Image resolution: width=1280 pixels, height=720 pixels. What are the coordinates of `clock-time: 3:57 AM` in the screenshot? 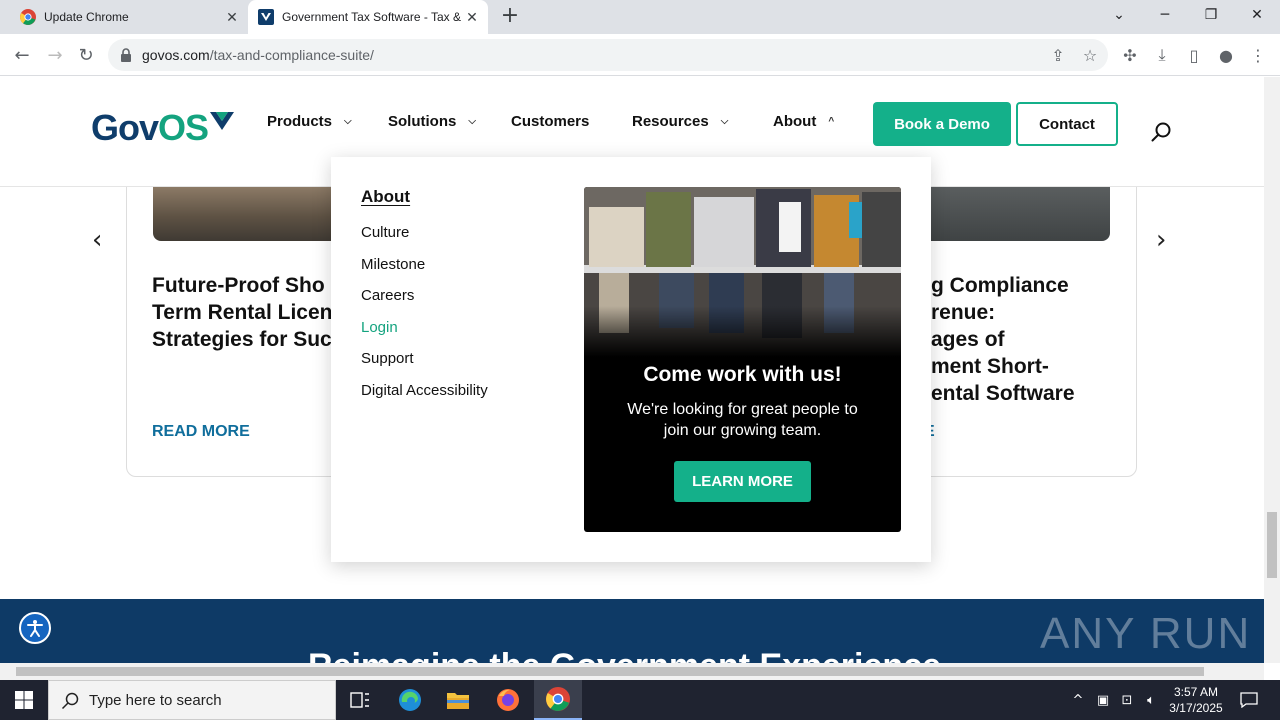 It's located at (1196, 692).